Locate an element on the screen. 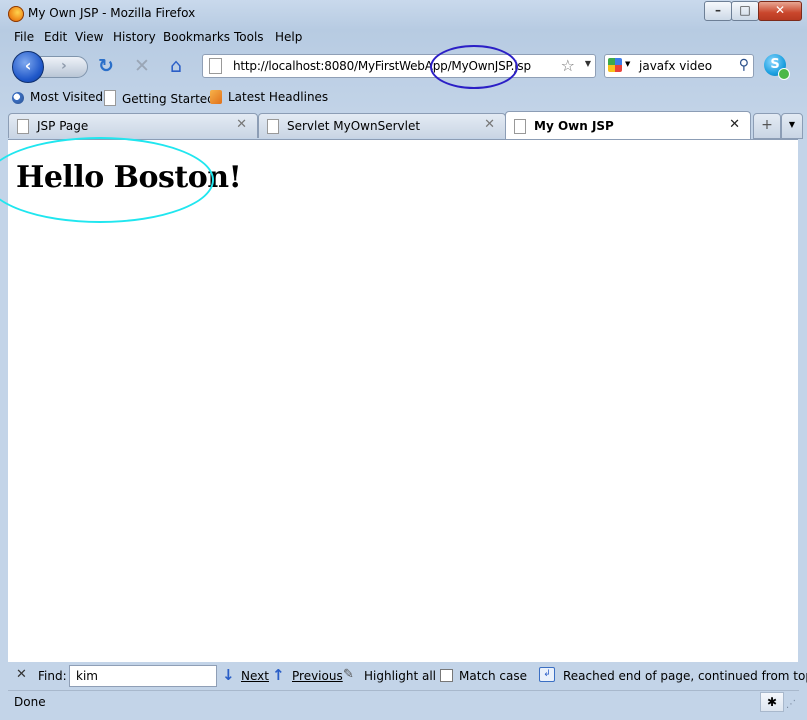 Image resolution: width=807 pixels, height=720 pixels. search-input: javafx video is located at coordinates (675, 66).